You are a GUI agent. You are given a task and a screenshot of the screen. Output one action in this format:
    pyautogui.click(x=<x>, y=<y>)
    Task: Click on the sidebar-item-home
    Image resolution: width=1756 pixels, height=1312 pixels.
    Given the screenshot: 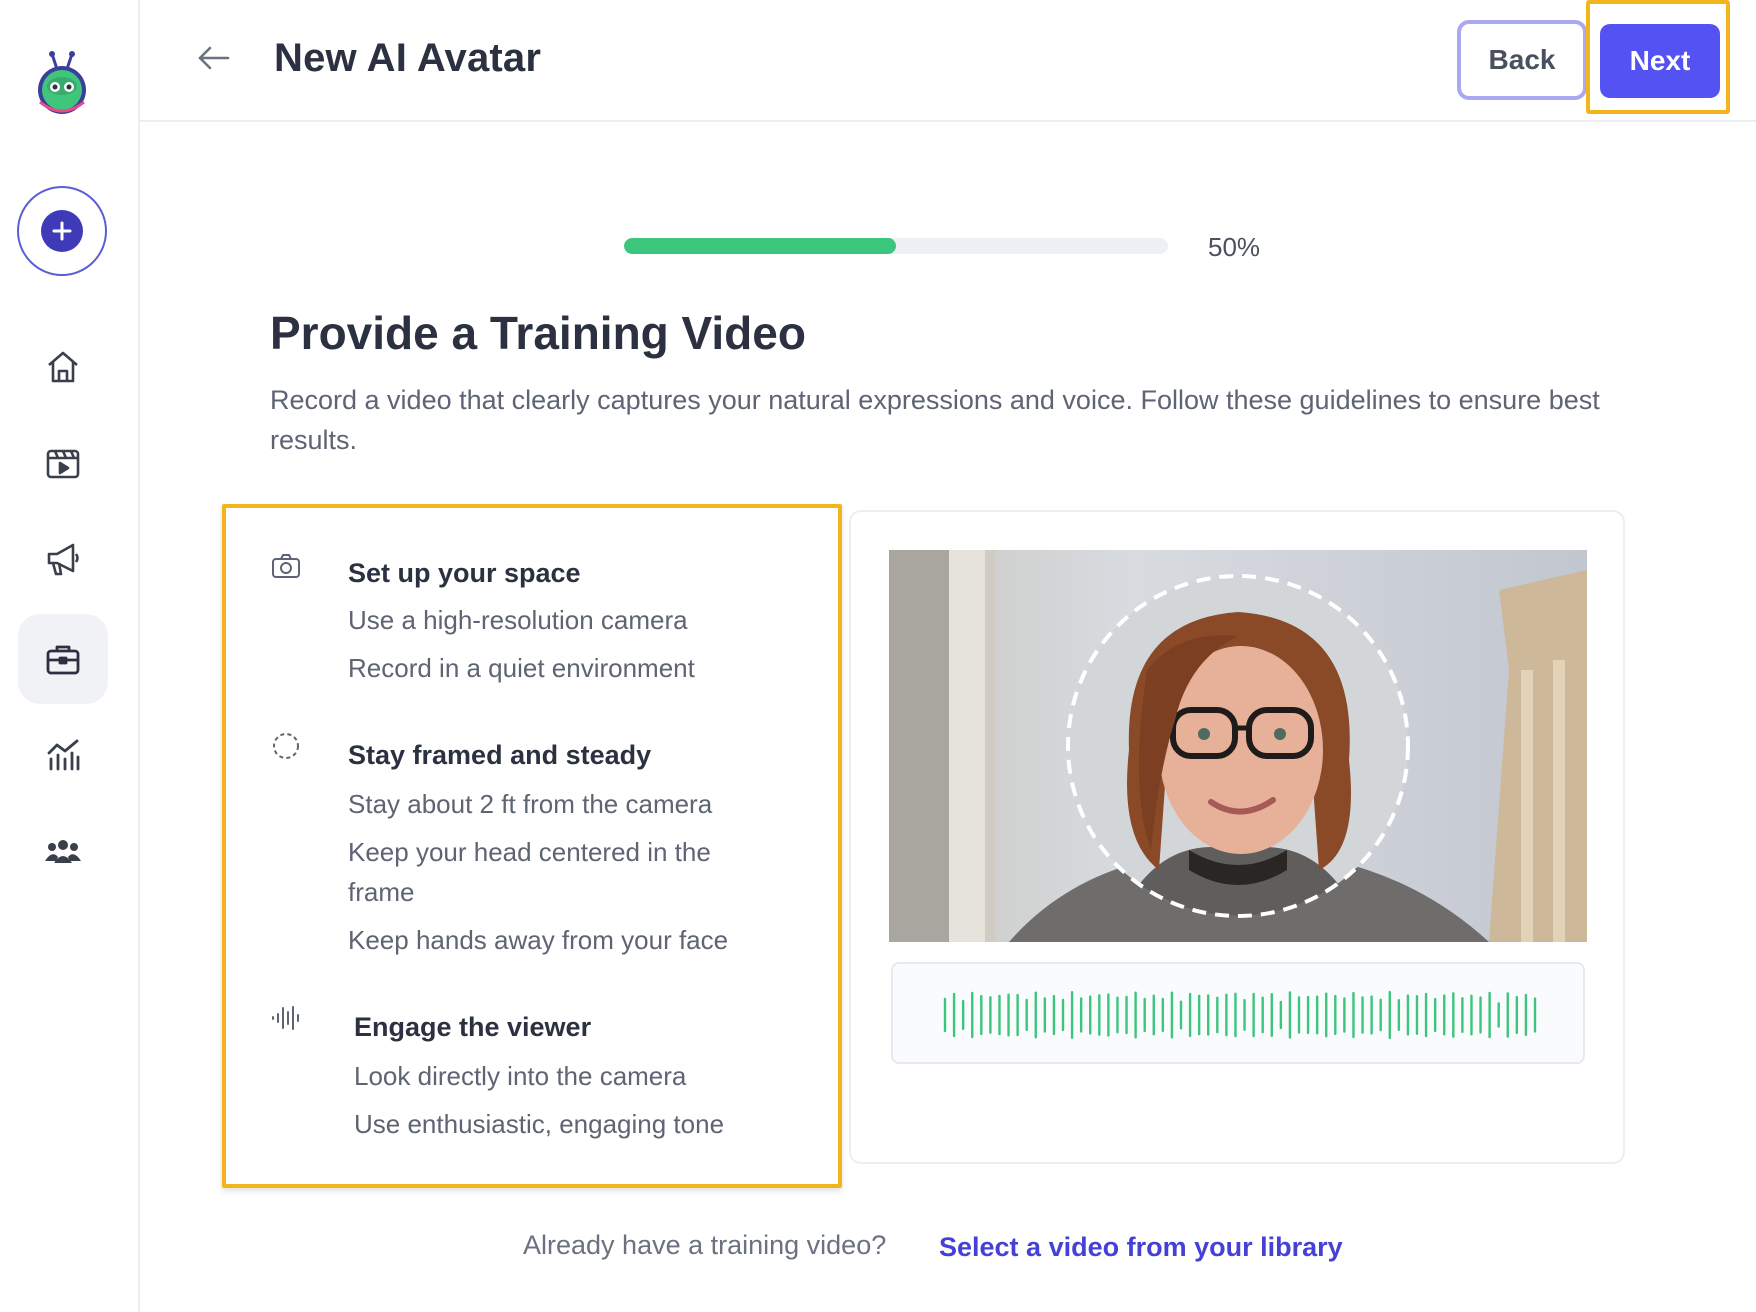 What is the action you would take?
    pyautogui.click(x=63, y=367)
    